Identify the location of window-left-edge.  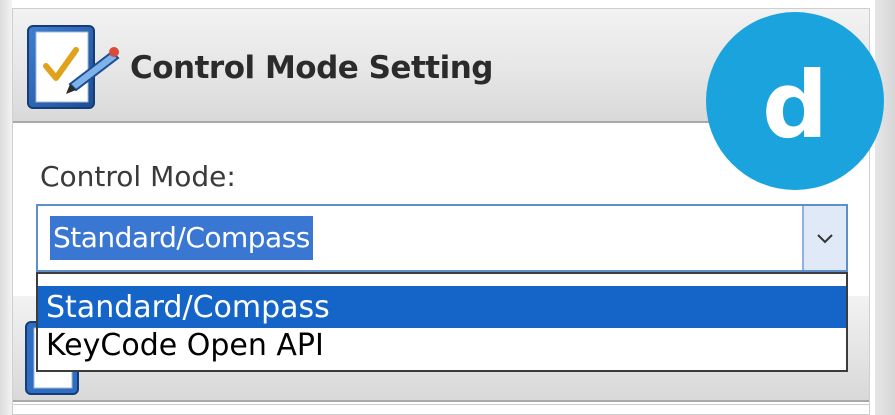
(6, 207).